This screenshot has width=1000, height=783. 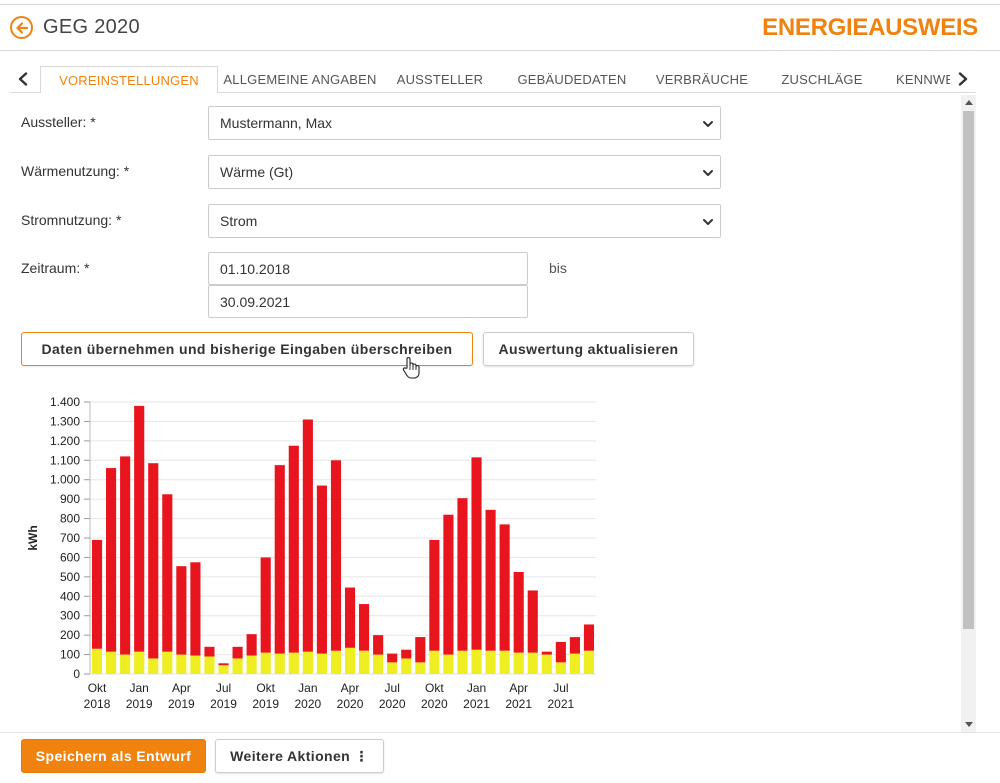 What do you see at coordinates (923, 79) in the screenshot?
I see `tab-kennwerte: KENNWE` at bounding box center [923, 79].